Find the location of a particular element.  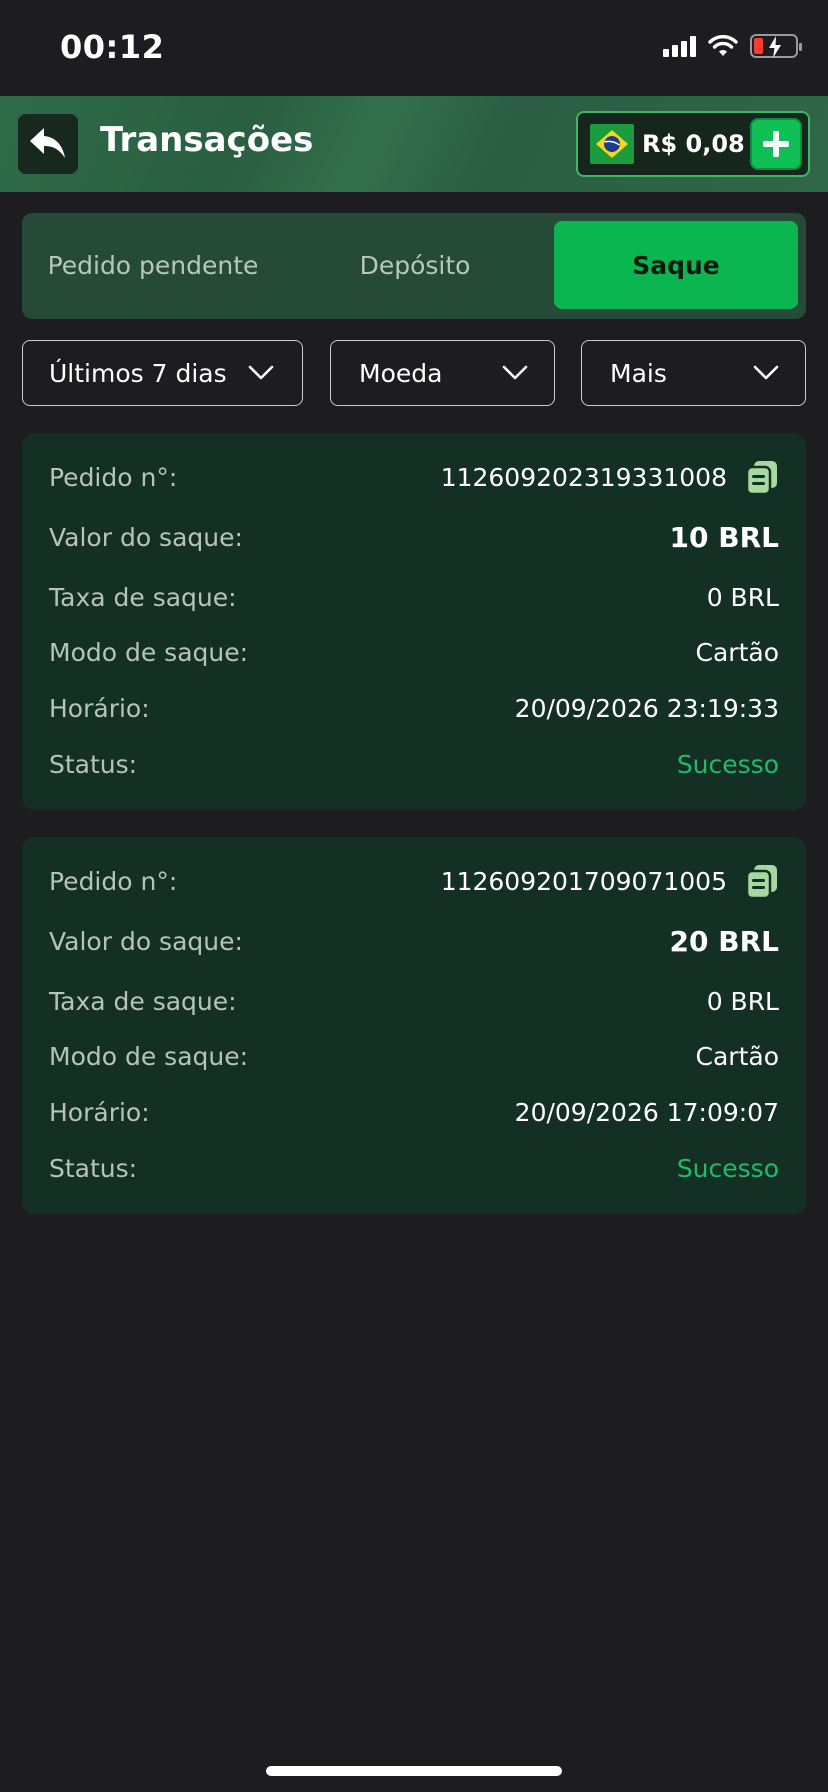

currency-filter: Moeda is located at coordinates (442, 373).